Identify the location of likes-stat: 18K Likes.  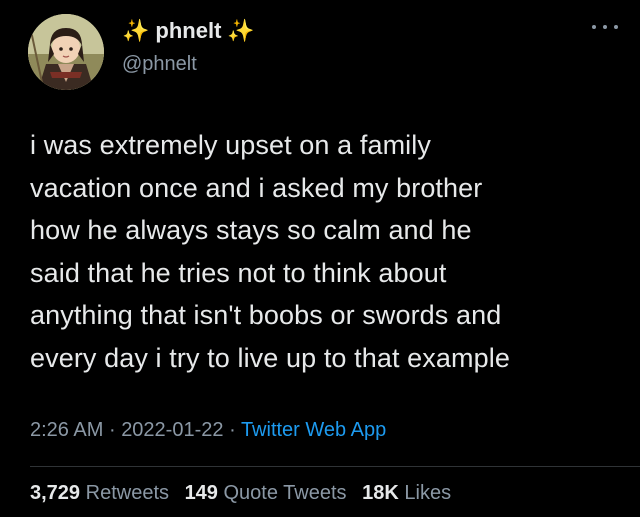
(406, 493).